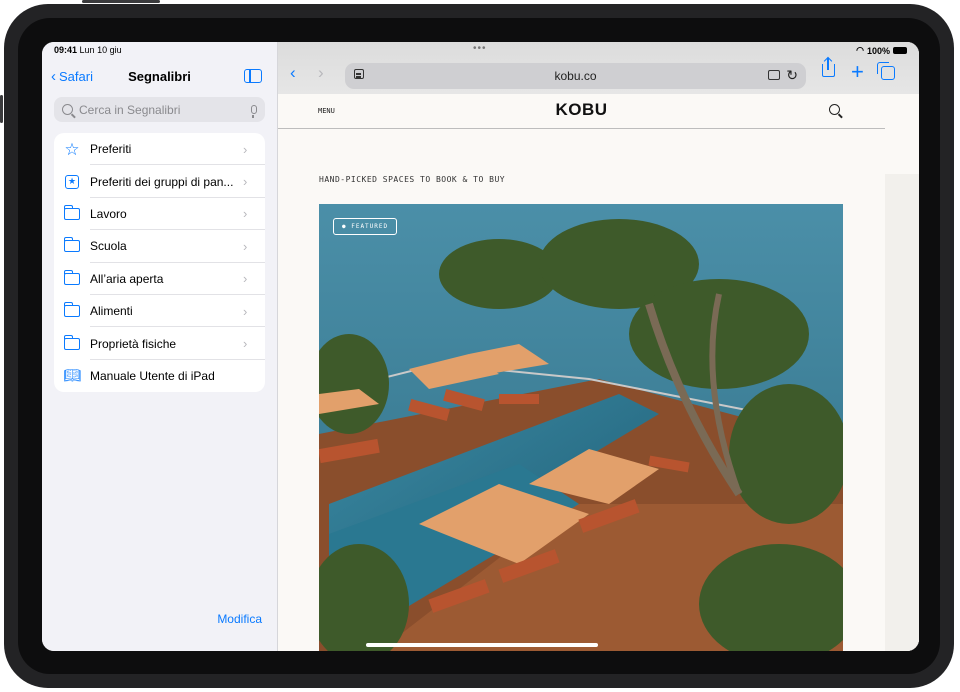  What do you see at coordinates (159, 149) in the screenshot?
I see `bookmark-item-preferiti: ☆ Preferiti ›` at bounding box center [159, 149].